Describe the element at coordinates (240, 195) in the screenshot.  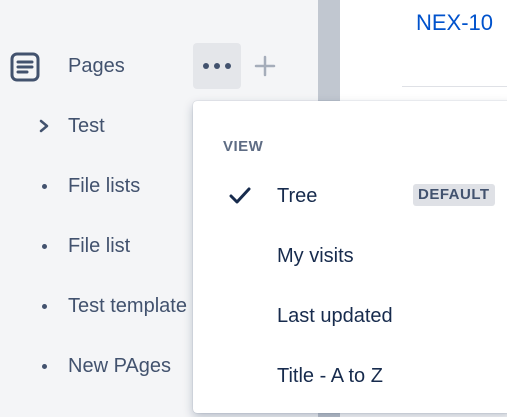
I see `checkmark-icon` at that location.